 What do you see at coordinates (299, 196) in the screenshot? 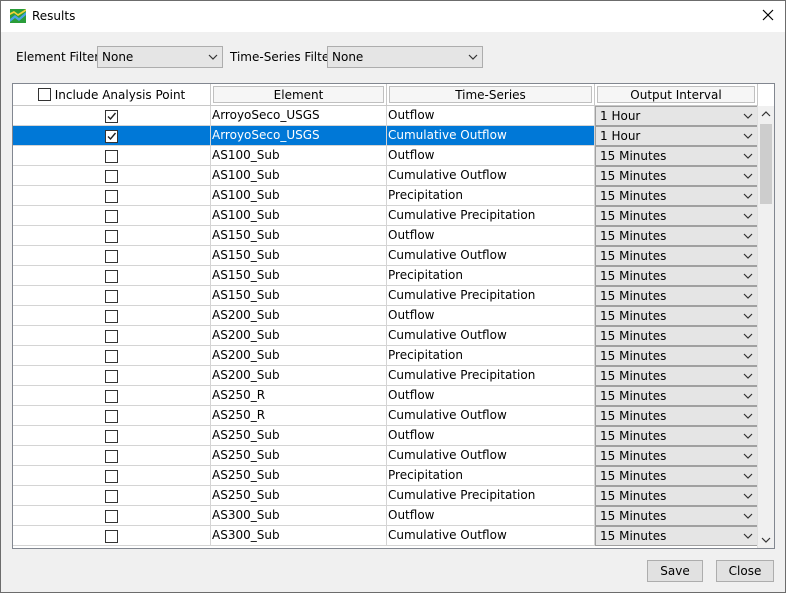
I see `element-cell: AS100_Sub` at bounding box center [299, 196].